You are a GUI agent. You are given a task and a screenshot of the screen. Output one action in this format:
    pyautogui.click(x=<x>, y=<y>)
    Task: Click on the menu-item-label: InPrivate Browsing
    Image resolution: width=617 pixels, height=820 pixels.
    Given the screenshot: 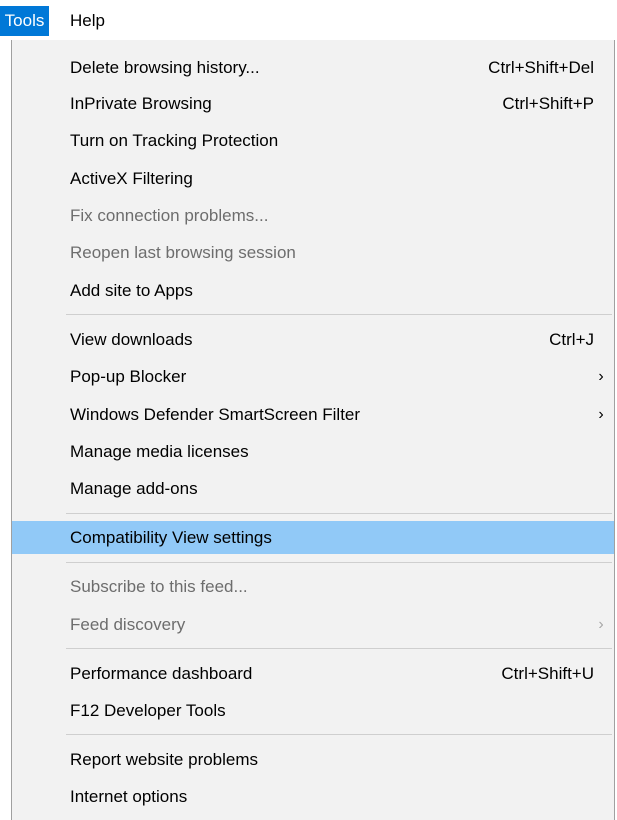 What is the action you would take?
    pyautogui.click(x=141, y=103)
    